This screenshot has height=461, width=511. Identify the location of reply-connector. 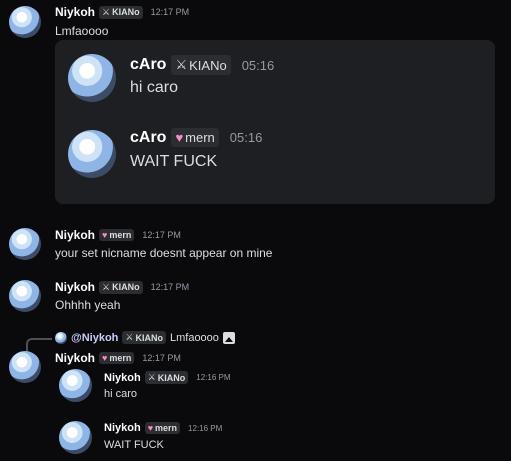
(39, 345).